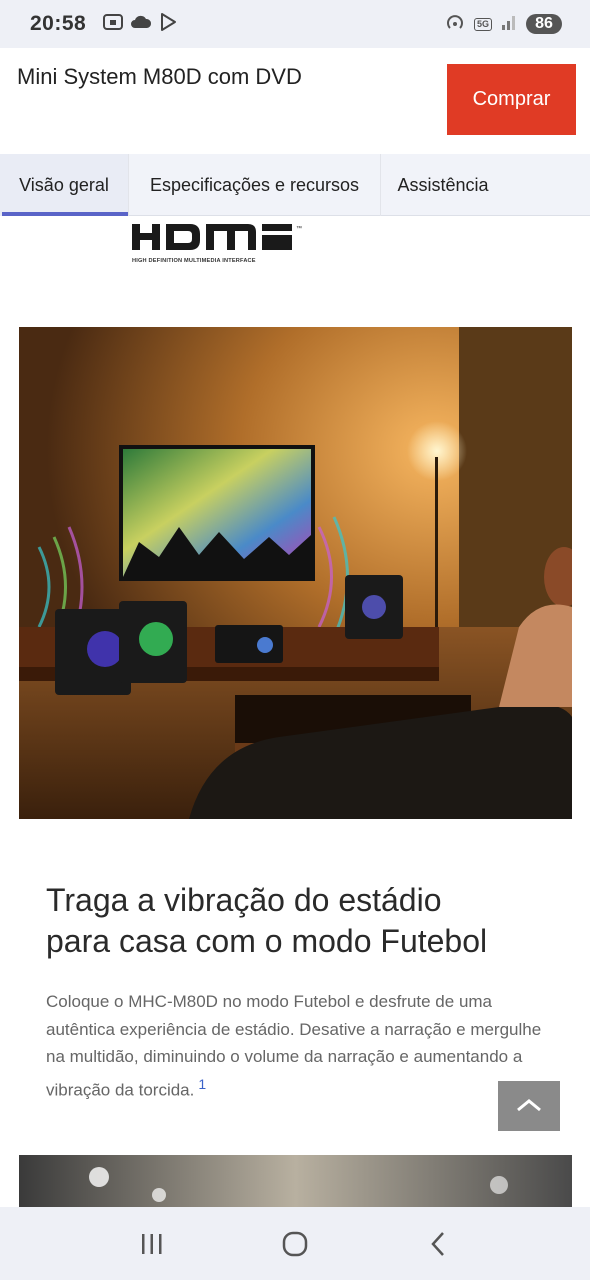 The height and width of the screenshot is (1280, 590). I want to click on product-title: Mini System M80D com DVD, so click(159, 76).